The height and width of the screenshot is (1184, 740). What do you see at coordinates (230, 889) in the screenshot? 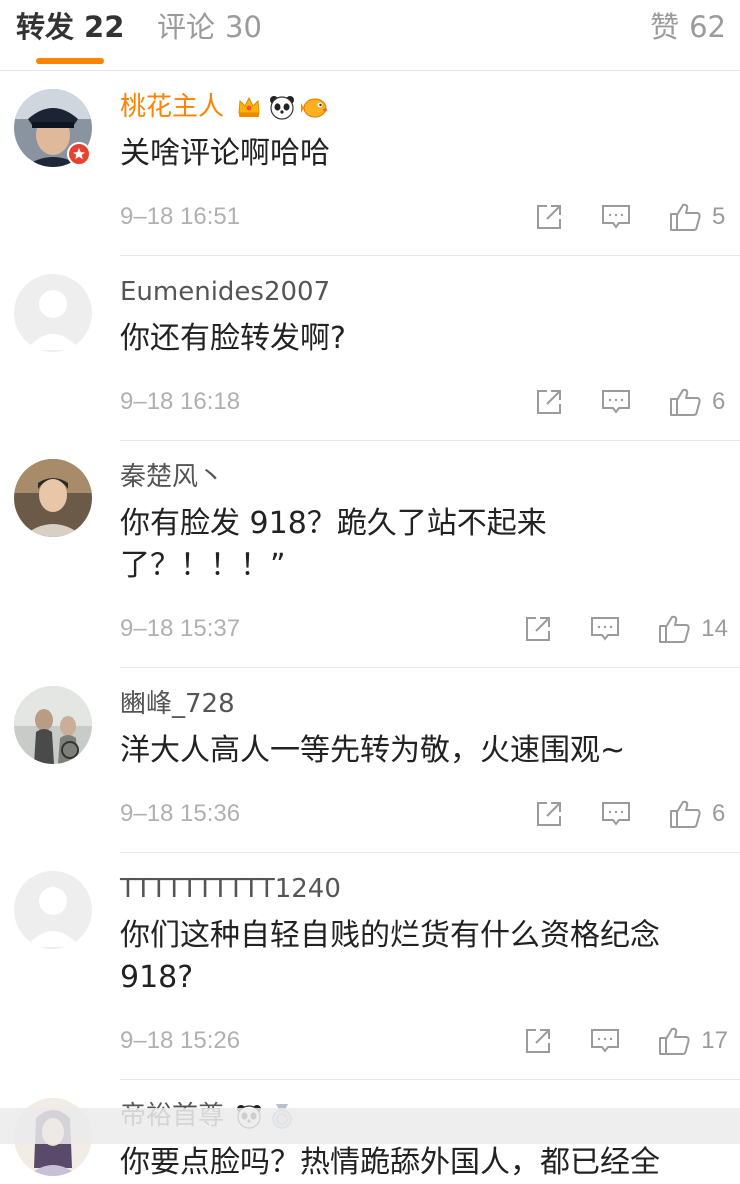
I see `username: TTTTTTTTTT1240` at bounding box center [230, 889].